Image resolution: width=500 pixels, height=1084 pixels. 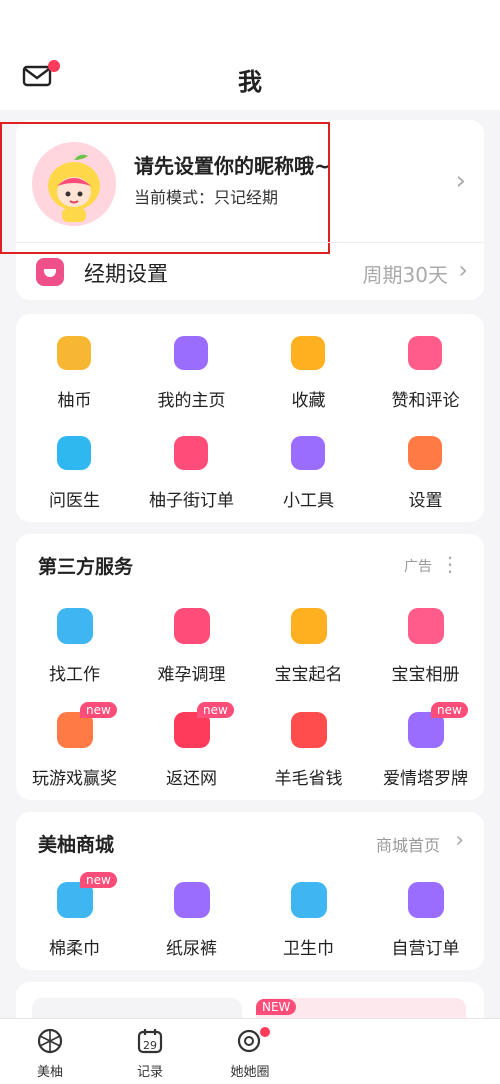 I want to click on mall-grid: new 棉柔巾 纸尿裤 卫生巾 自营订单, so click(x=250, y=916).